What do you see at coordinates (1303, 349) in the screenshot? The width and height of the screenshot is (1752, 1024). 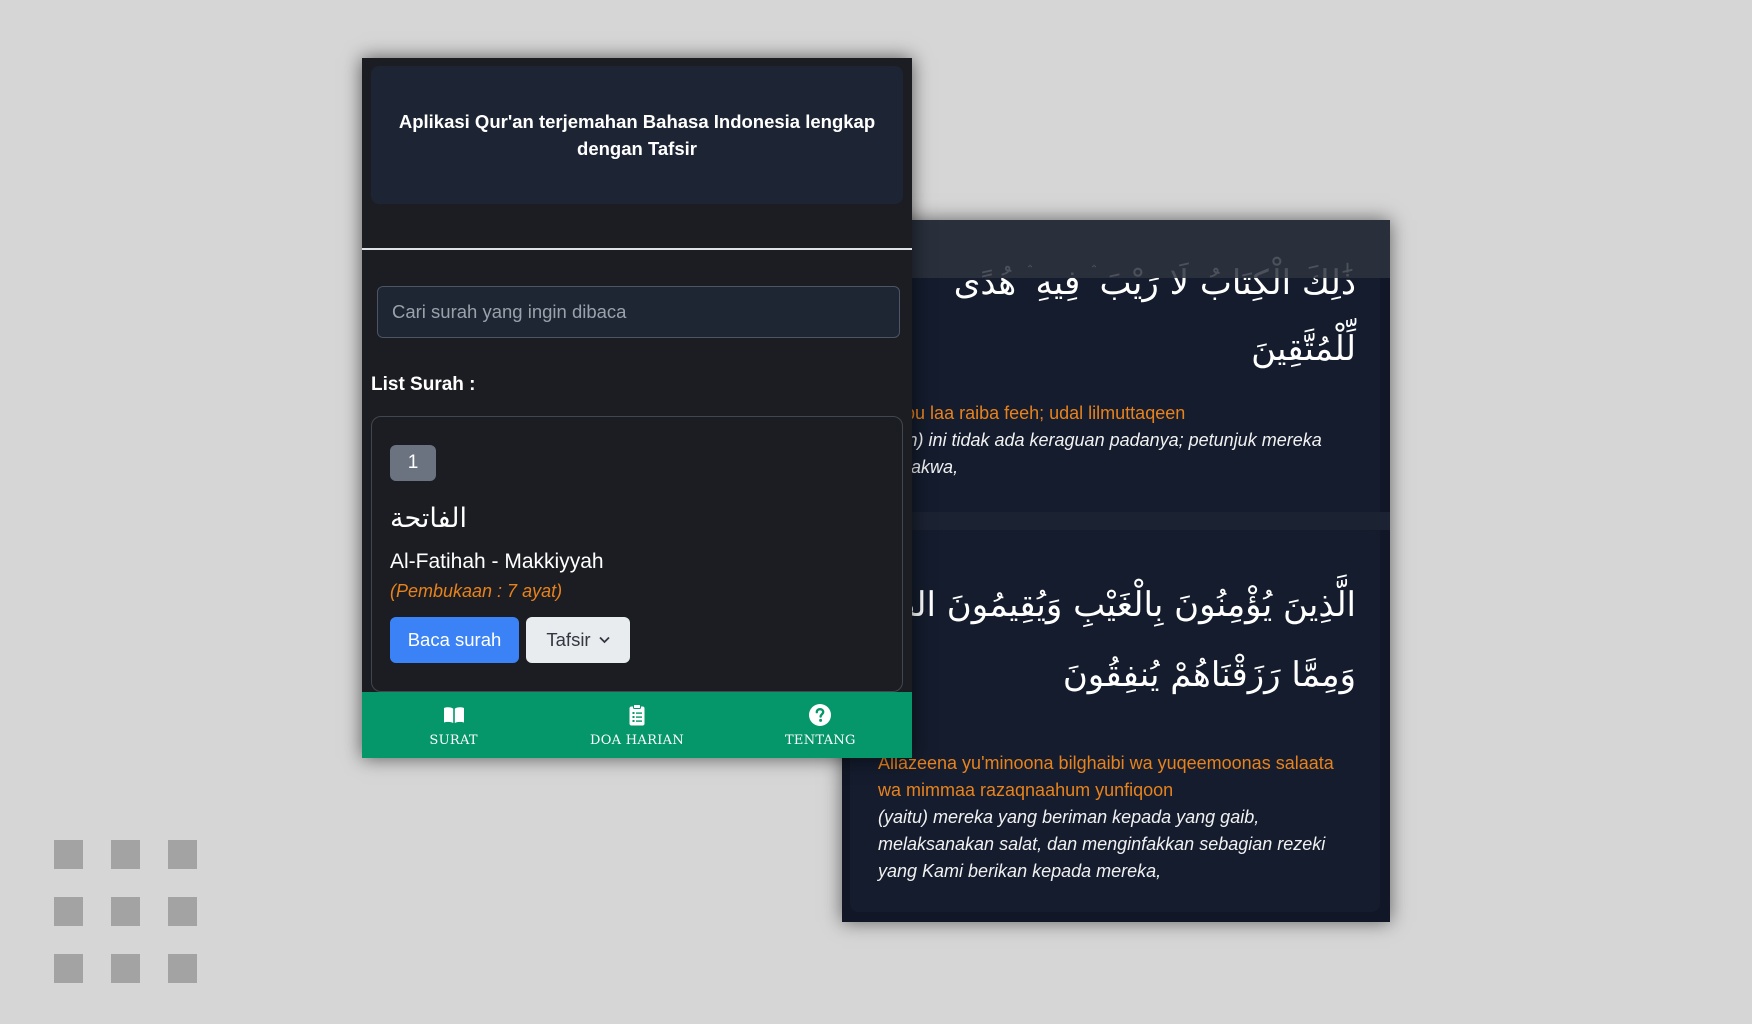 I see `ayat-arabic-line: لِّلْمُتَّقِينَ` at bounding box center [1303, 349].